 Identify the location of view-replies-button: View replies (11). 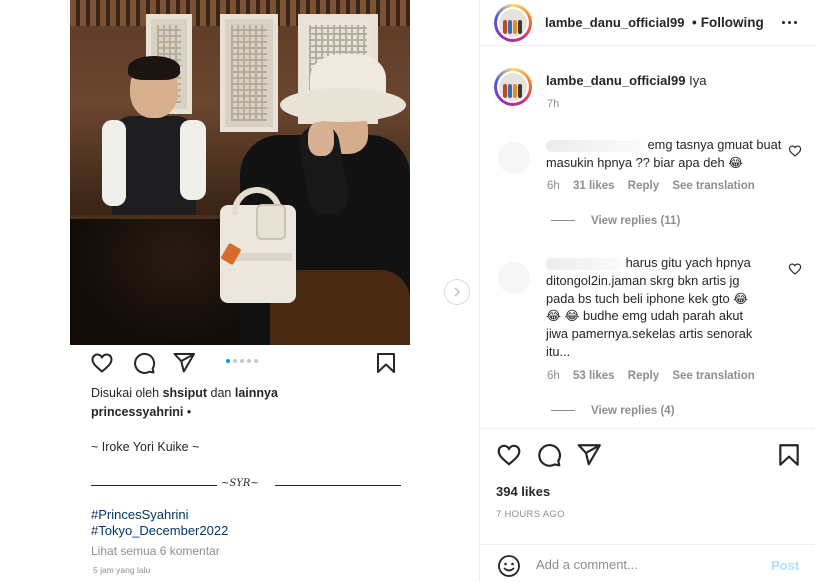
(615, 221).